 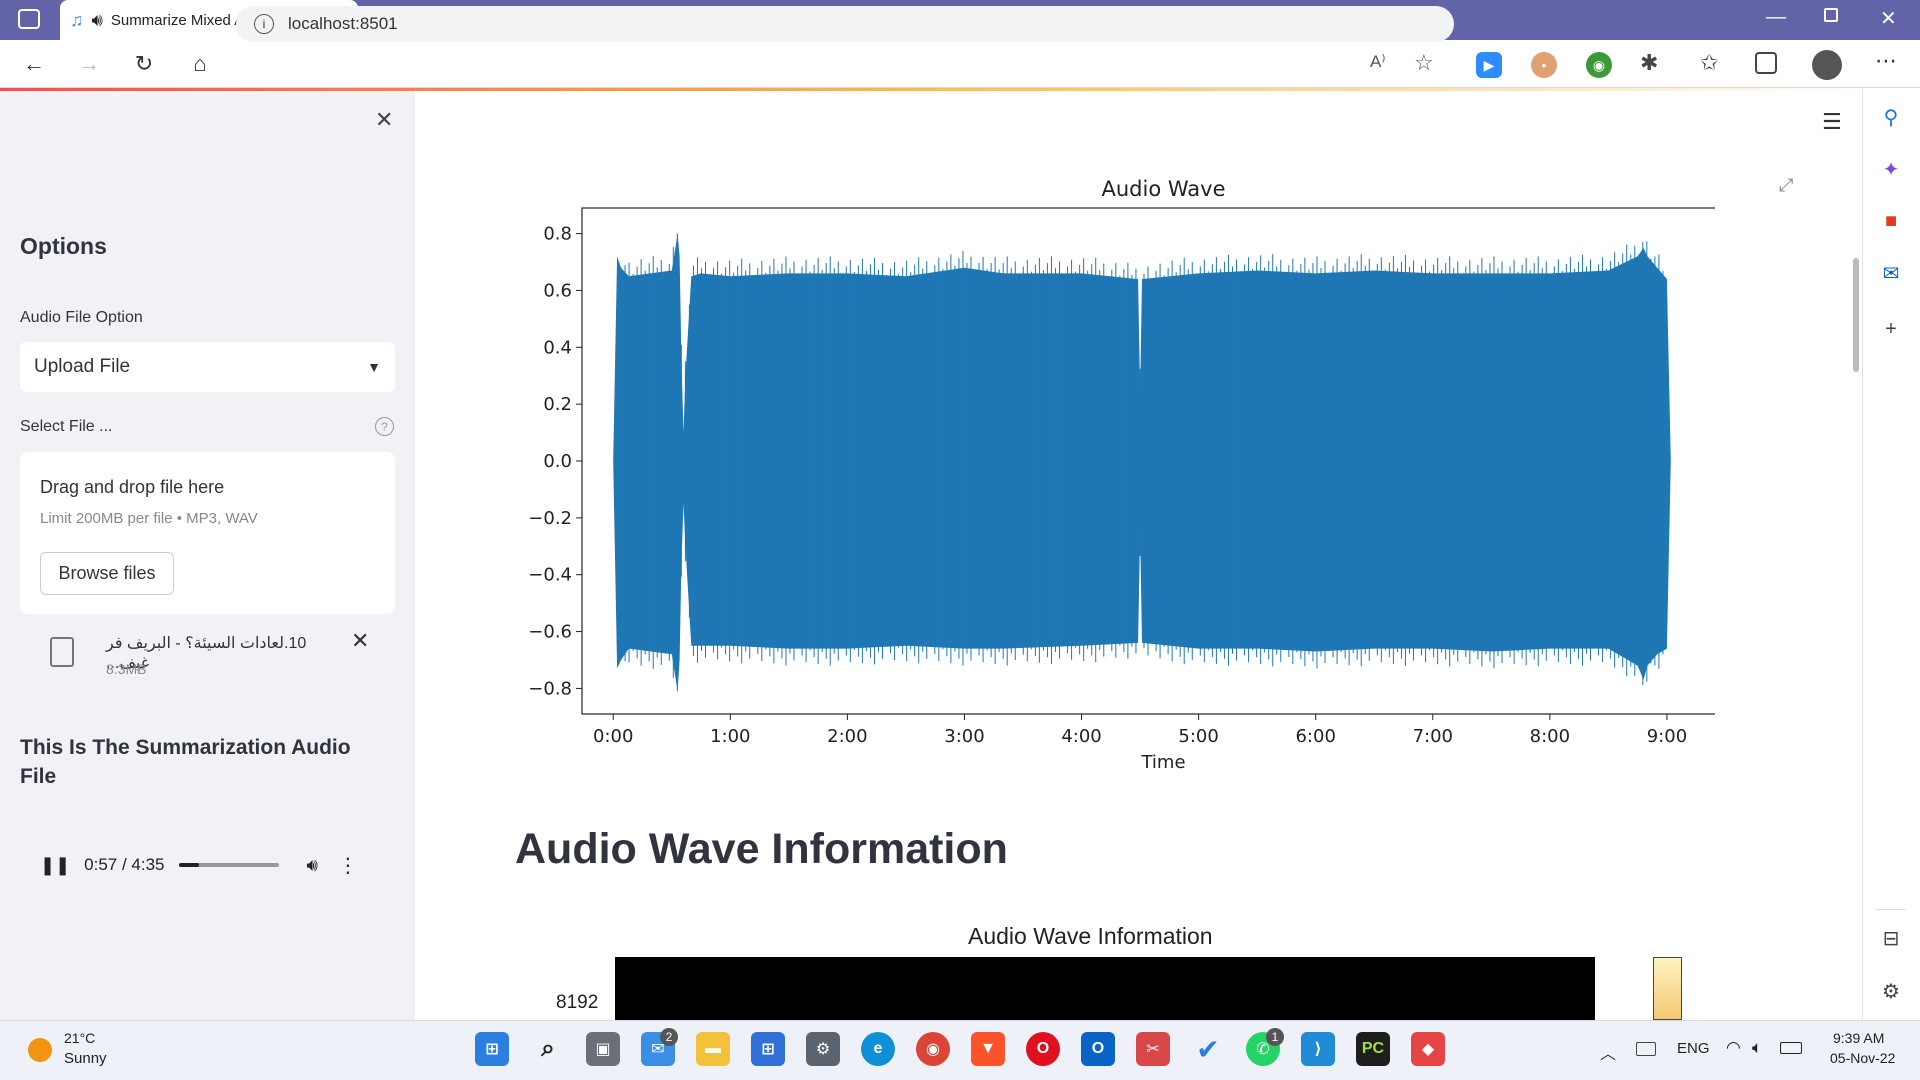 I want to click on x-tick-label: 9:00, so click(x=1667, y=736).